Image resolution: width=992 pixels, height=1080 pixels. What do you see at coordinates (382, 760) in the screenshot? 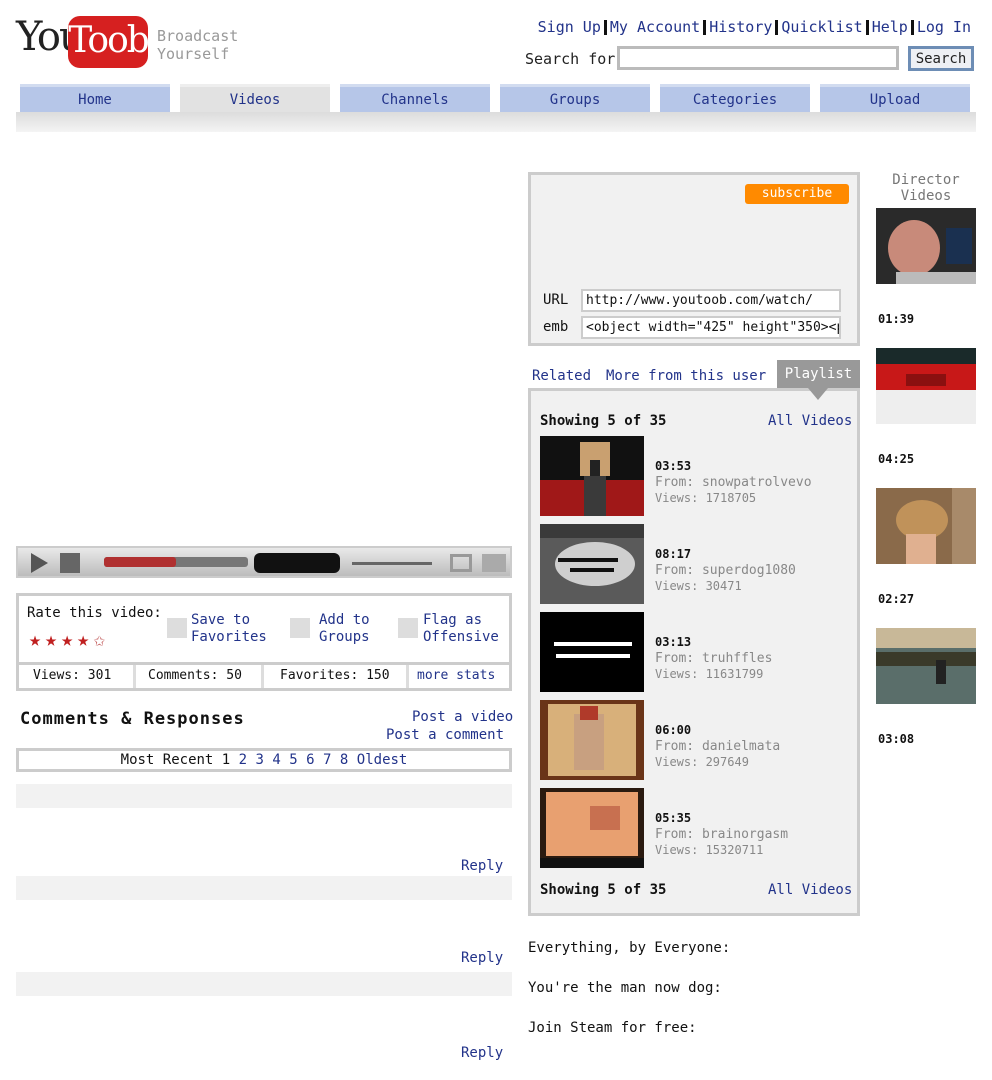
I see `oldest-link: Oldest` at bounding box center [382, 760].